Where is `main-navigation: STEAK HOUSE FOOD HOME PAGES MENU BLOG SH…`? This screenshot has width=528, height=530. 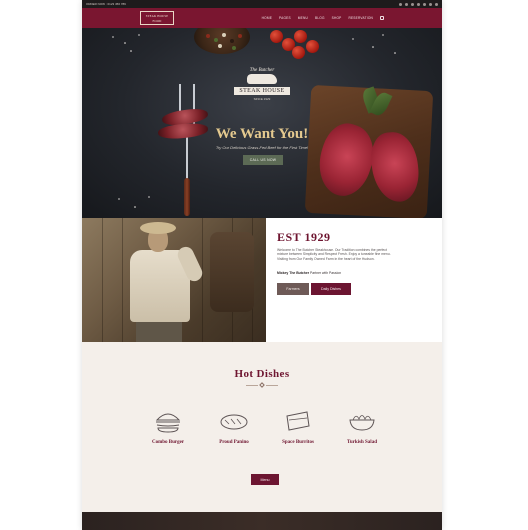
main-navigation: STEAK HOUSE FOOD HOME PAGES MENU BLOG SH… is located at coordinates (262, 18).